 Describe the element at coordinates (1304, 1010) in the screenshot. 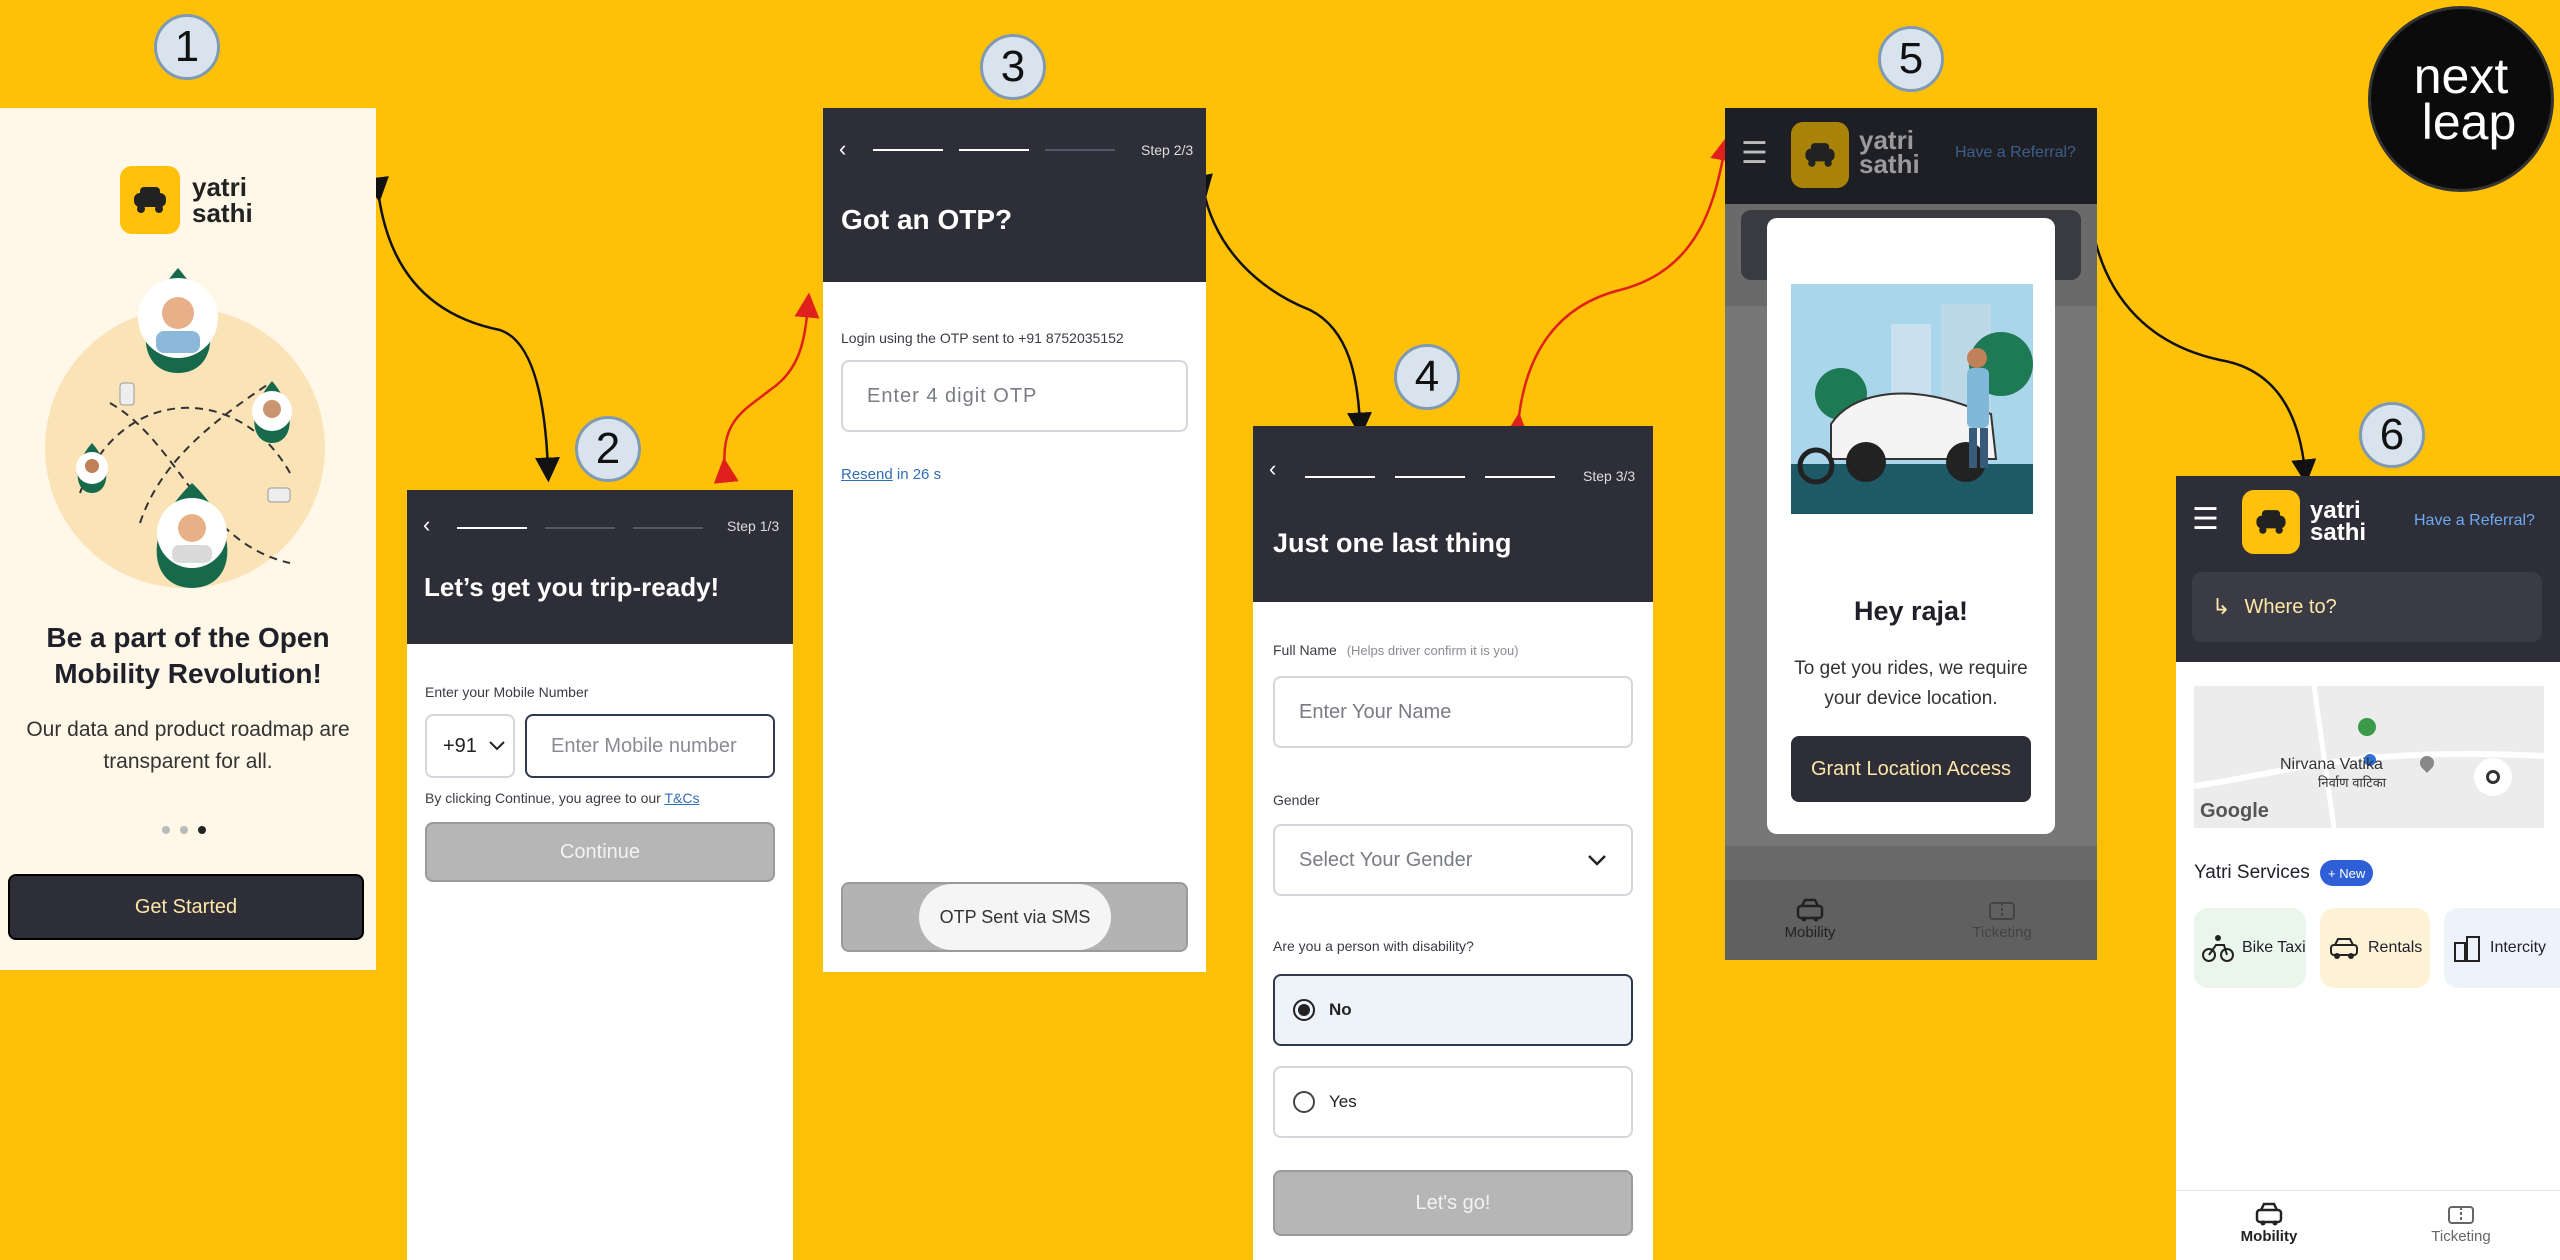

I see `radio-selected-icon` at that location.